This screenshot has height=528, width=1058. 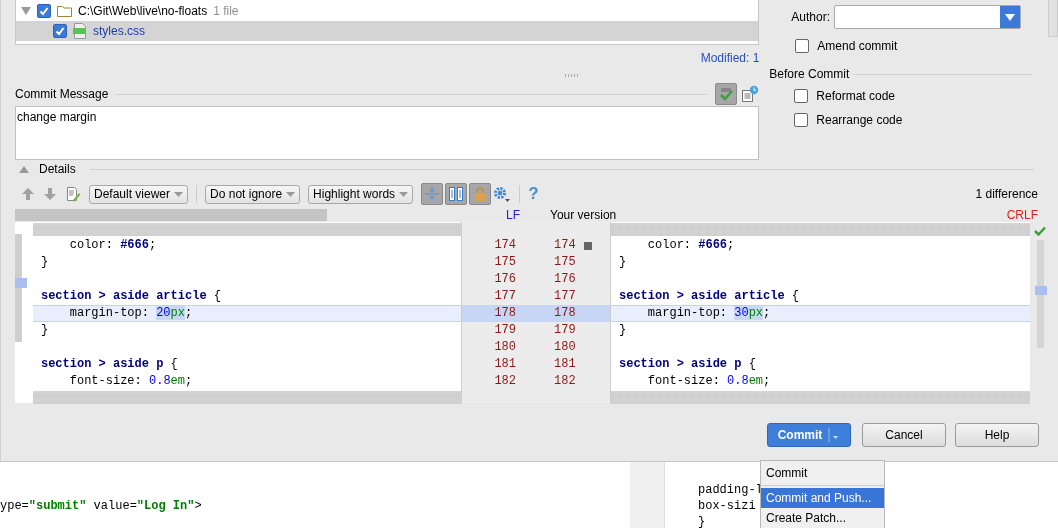 What do you see at coordinates (750, 94) in the screenshot?
I see `history-icon` at bounding box center [750, 94].